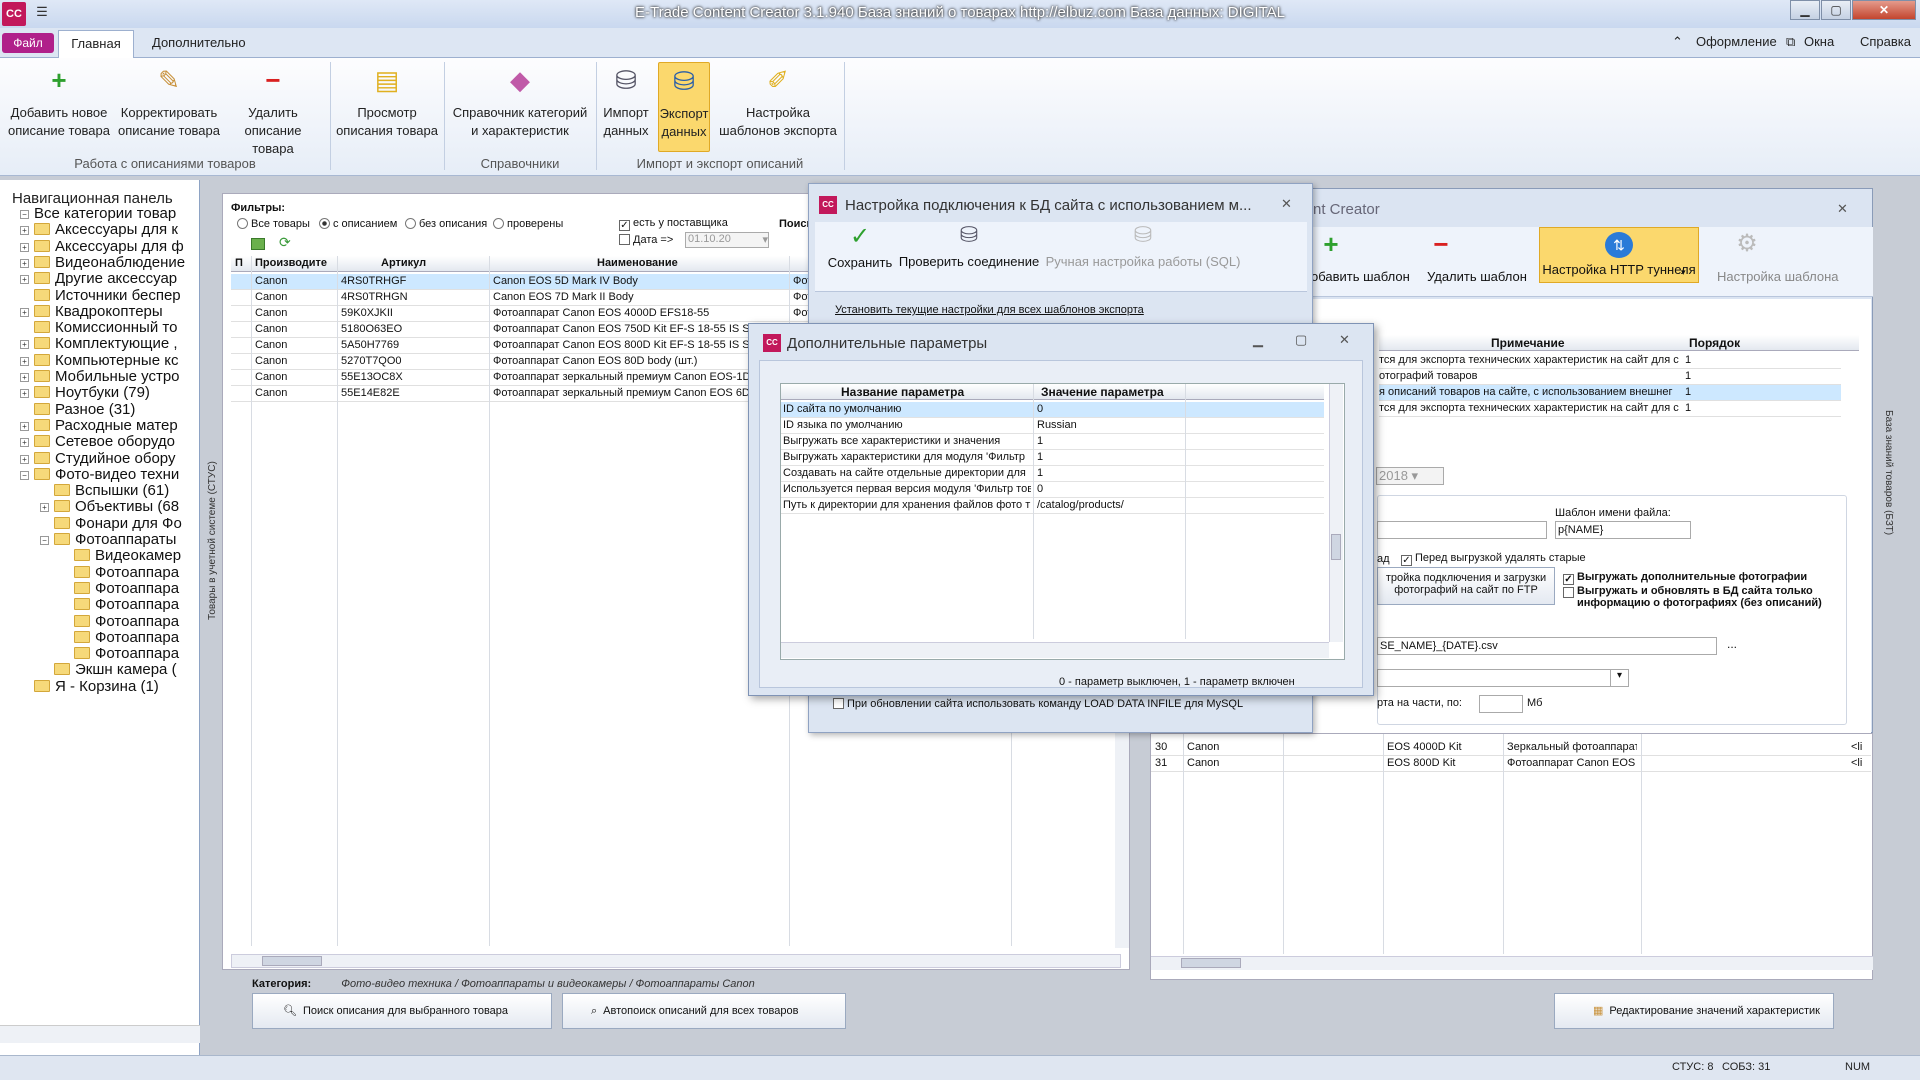  Describe the element at coordinates (1528, 343) in the screenshot. I see `col-note: Примечание` at that location.